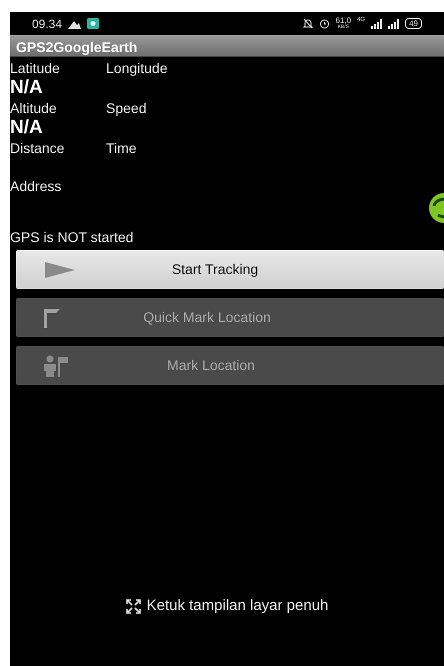  I want to click on address-label: Address, so click(36, 186).